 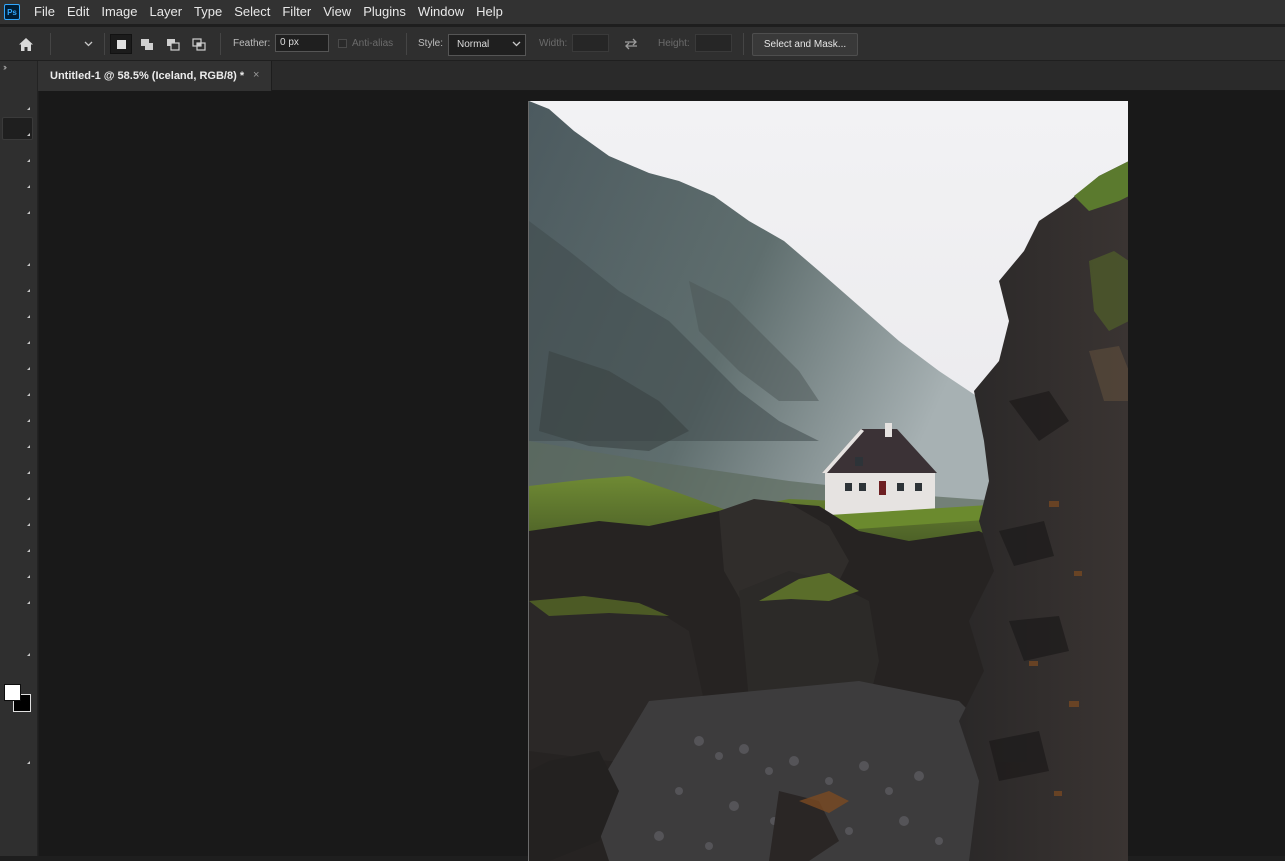 I want to click on document-tab: Untitled-1 @ 58.5% (Iceland, RGB/8) * ×, so click(x=155, y=76).